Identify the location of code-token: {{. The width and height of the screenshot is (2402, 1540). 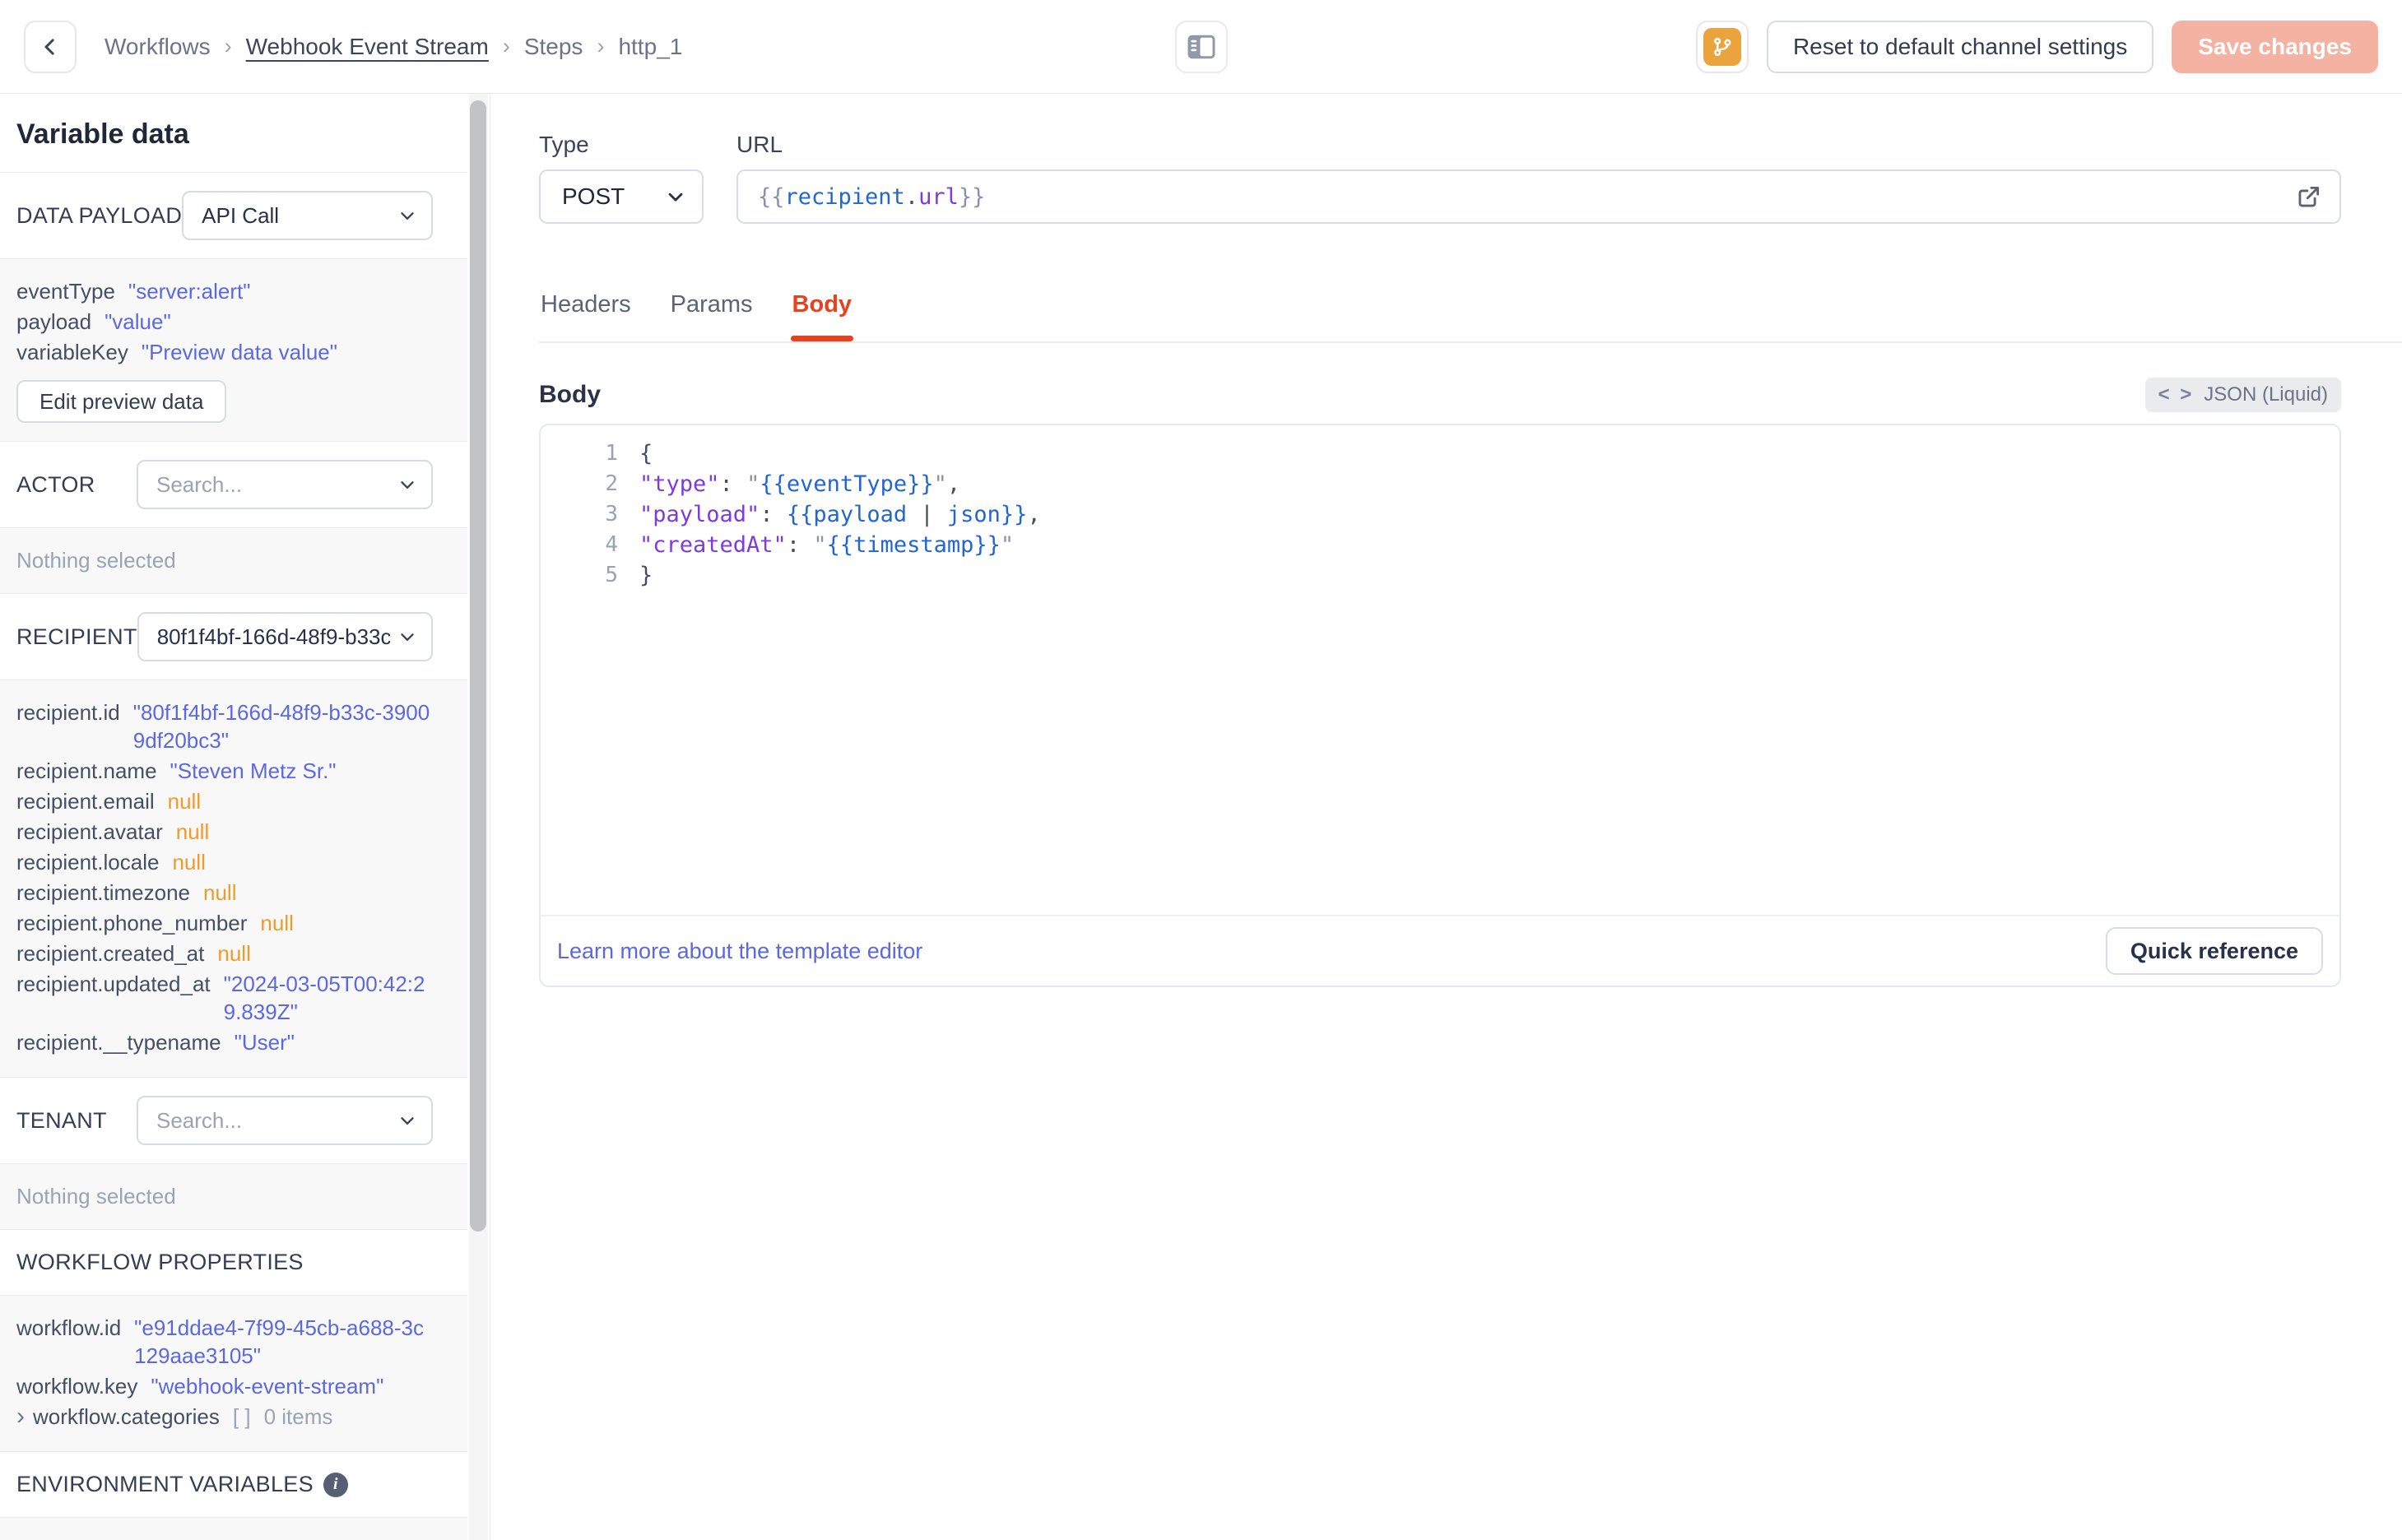
(772, 196).